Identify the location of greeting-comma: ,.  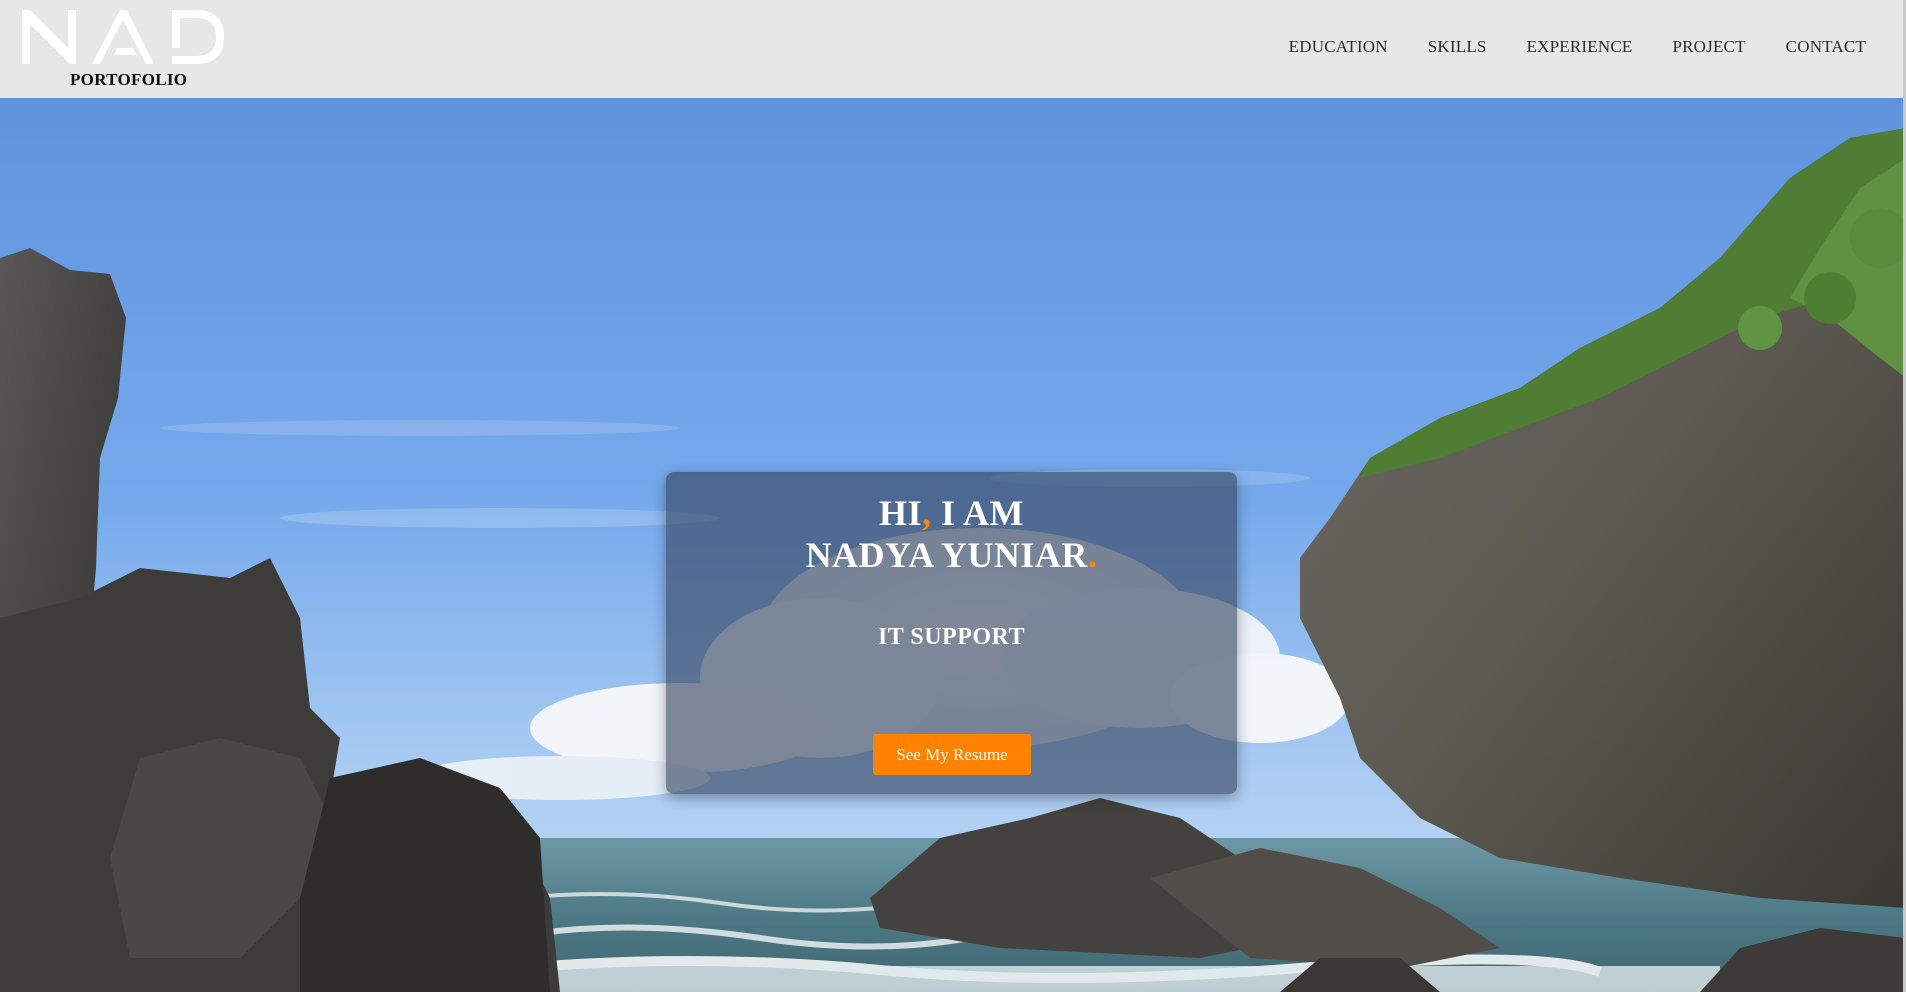
(927, 513).